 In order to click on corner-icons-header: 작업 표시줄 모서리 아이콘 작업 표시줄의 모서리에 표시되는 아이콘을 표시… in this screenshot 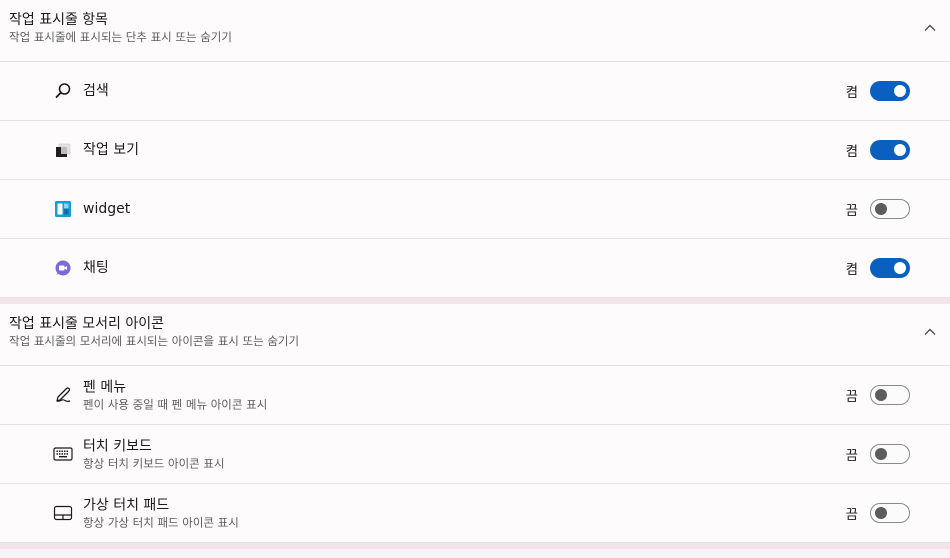, I will do `click(475, 335)`.